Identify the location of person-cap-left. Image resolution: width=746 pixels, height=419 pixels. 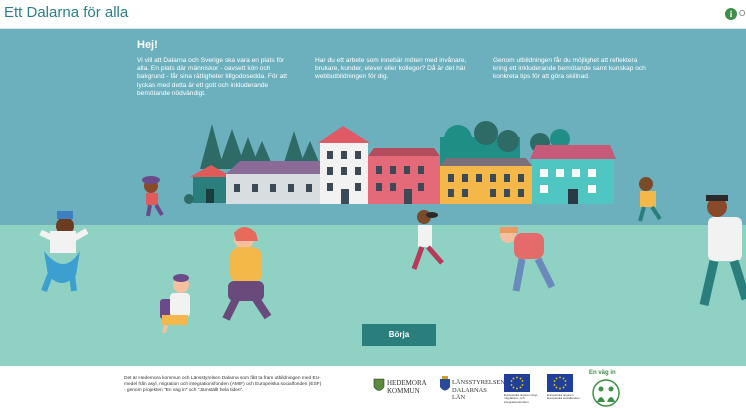
(64, 252).